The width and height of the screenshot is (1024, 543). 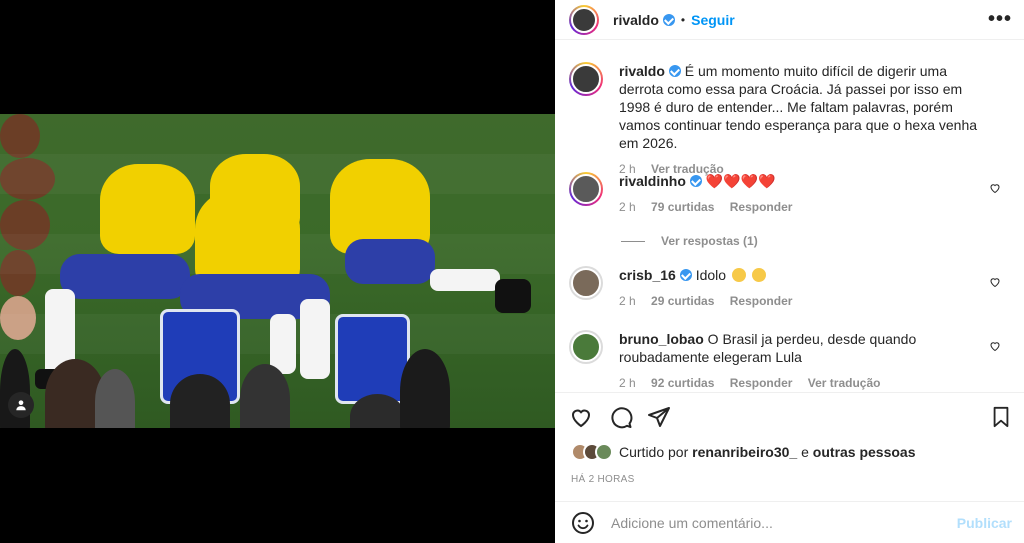 I want to click on author-username: rivaldo, so click(x=636, y=20).